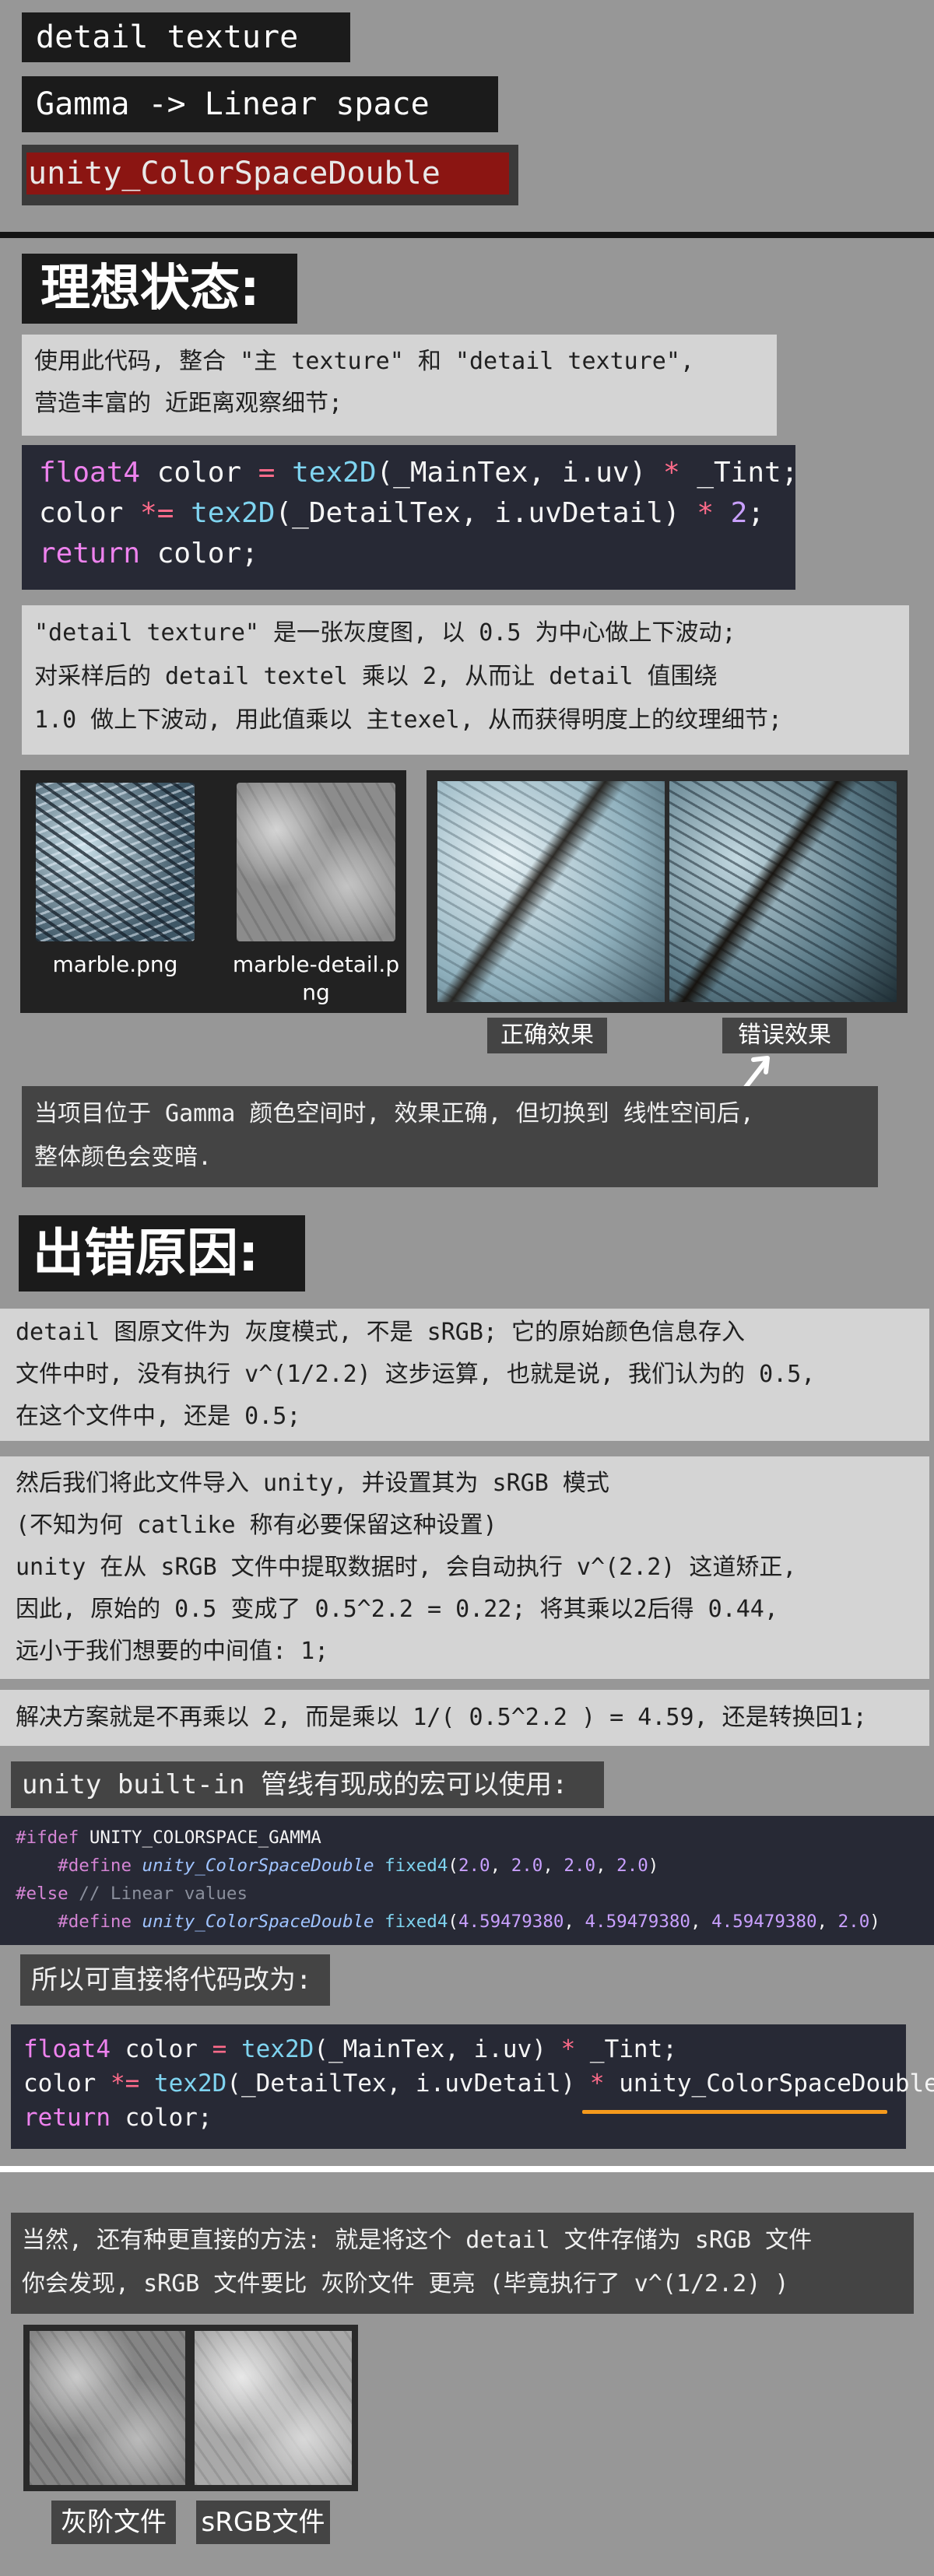 This screenshot has height=2576, width=934. Describe the element at coordinates (115, 862) in the screenshot. I see `marble-texture-image` at that location.